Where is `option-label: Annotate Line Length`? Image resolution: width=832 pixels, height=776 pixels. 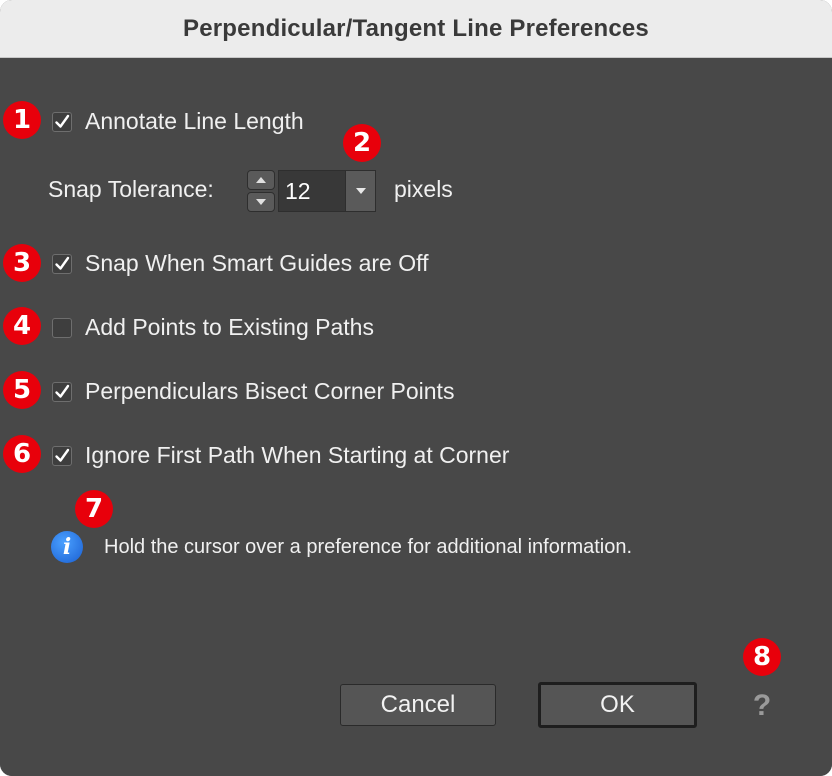 option-label: Annotate Line Length is located at coordinates (194, 121).